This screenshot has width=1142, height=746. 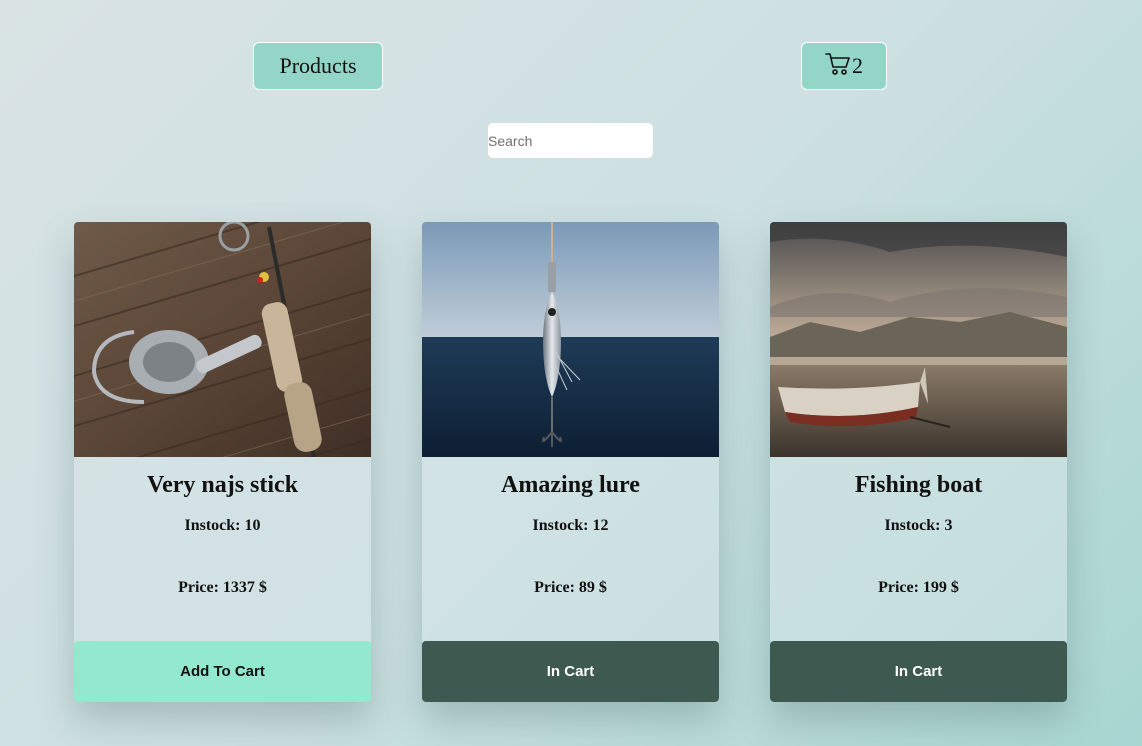 What do you see at coordinates (222, 671) in the screenshot?
I see `add-to-cart-button: Add To Cart` at bounding box center [222, 671].